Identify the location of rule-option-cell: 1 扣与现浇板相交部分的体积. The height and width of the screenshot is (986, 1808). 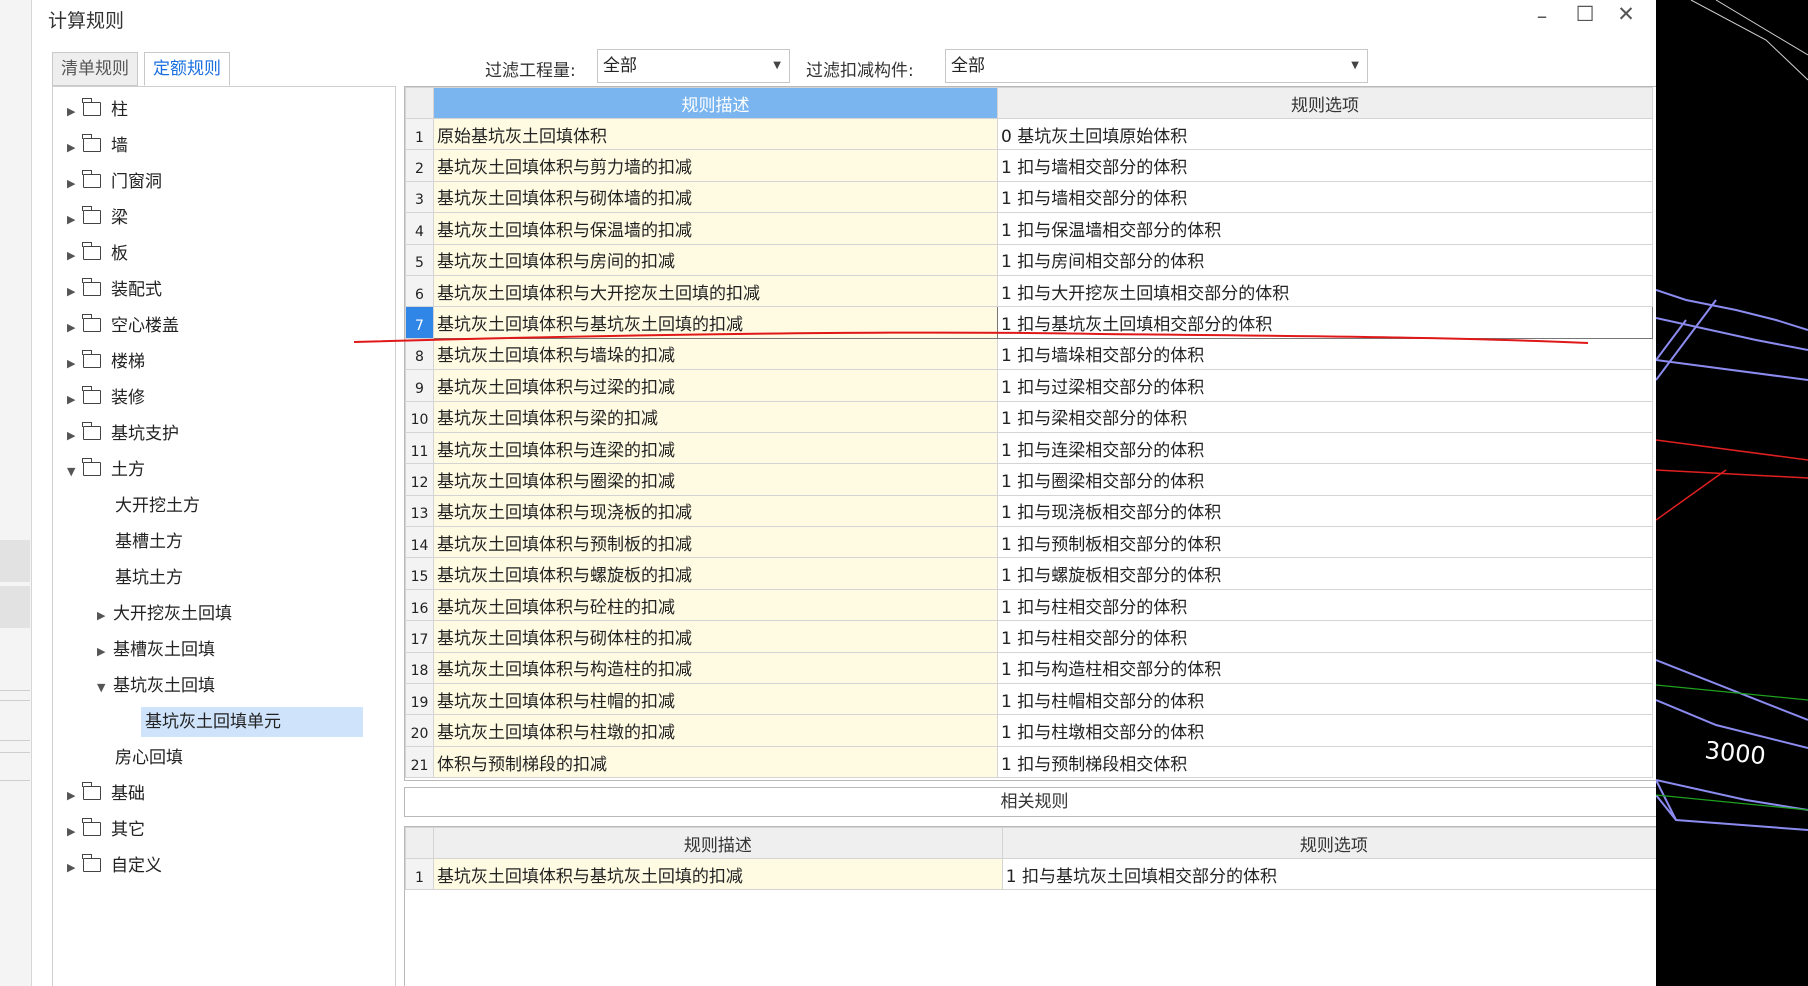
(1325, 511).